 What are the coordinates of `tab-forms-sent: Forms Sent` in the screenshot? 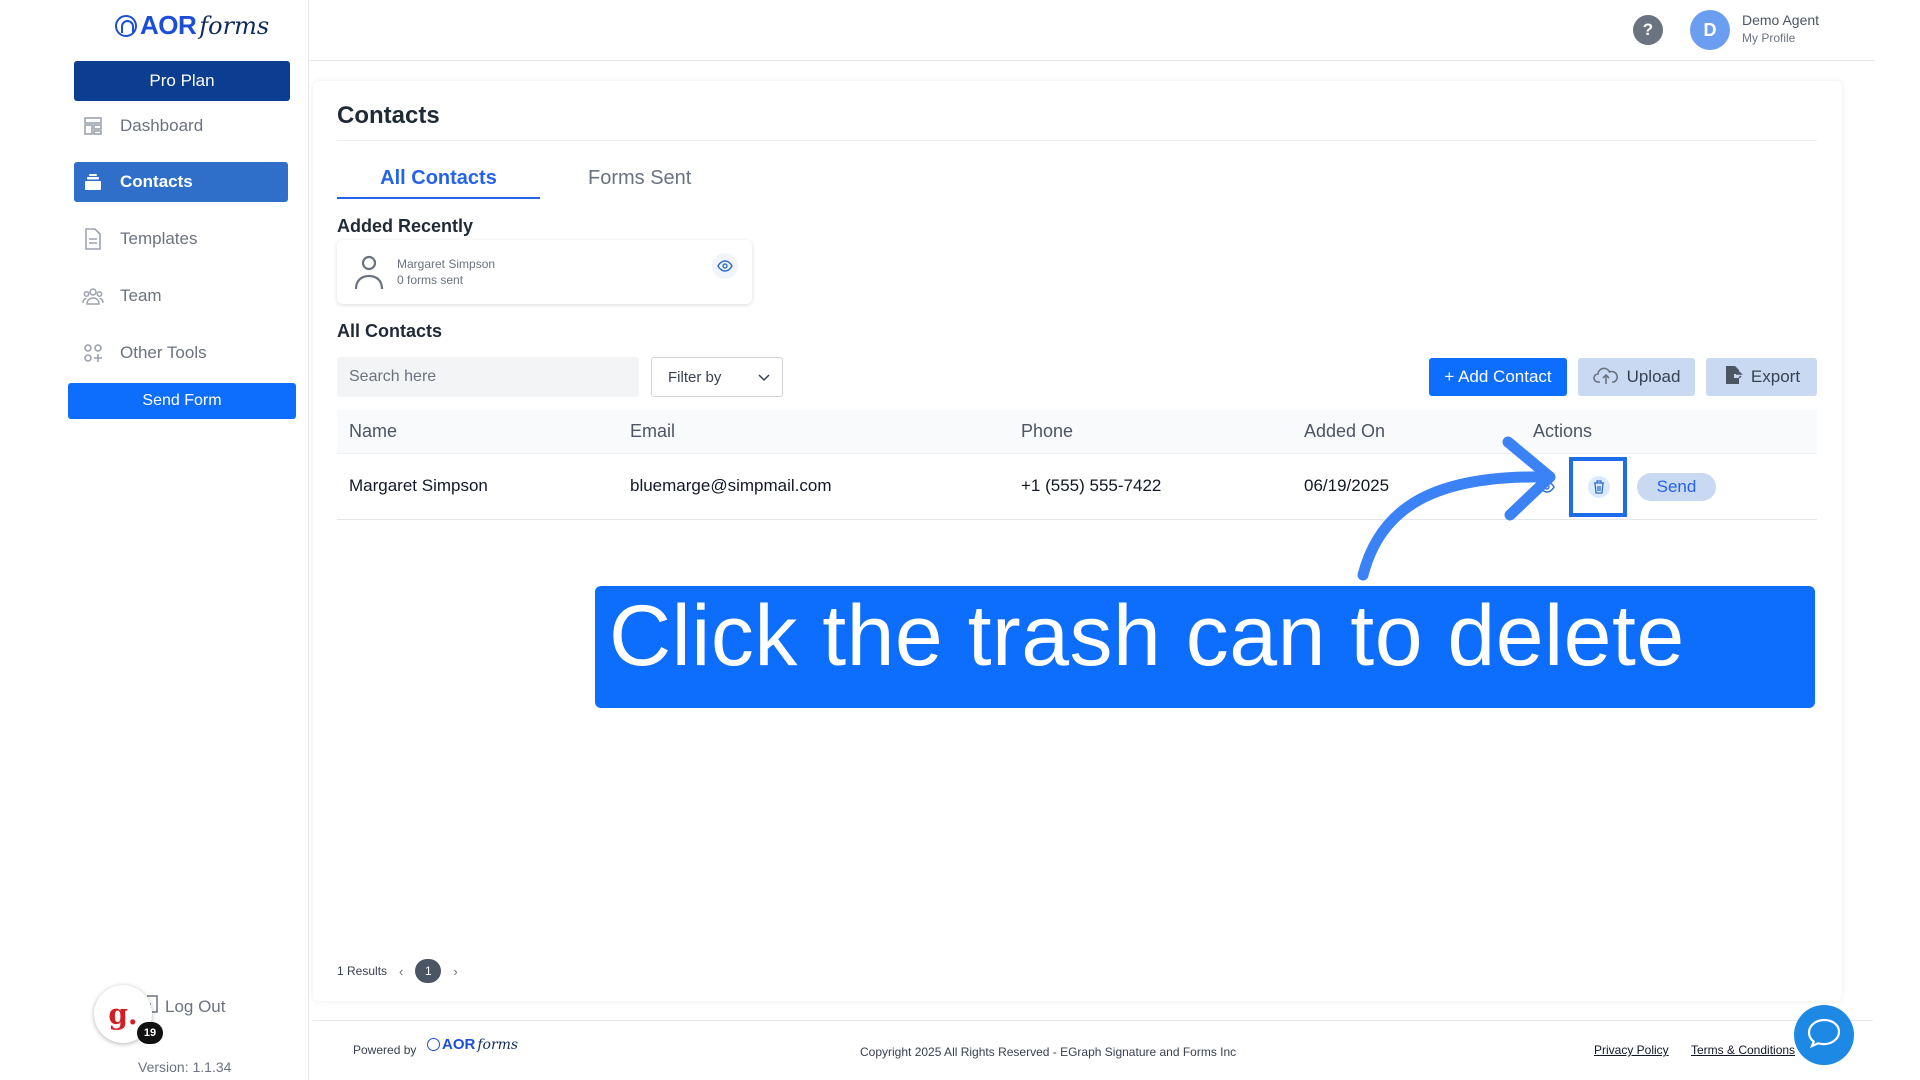 It's located at (639, 178).